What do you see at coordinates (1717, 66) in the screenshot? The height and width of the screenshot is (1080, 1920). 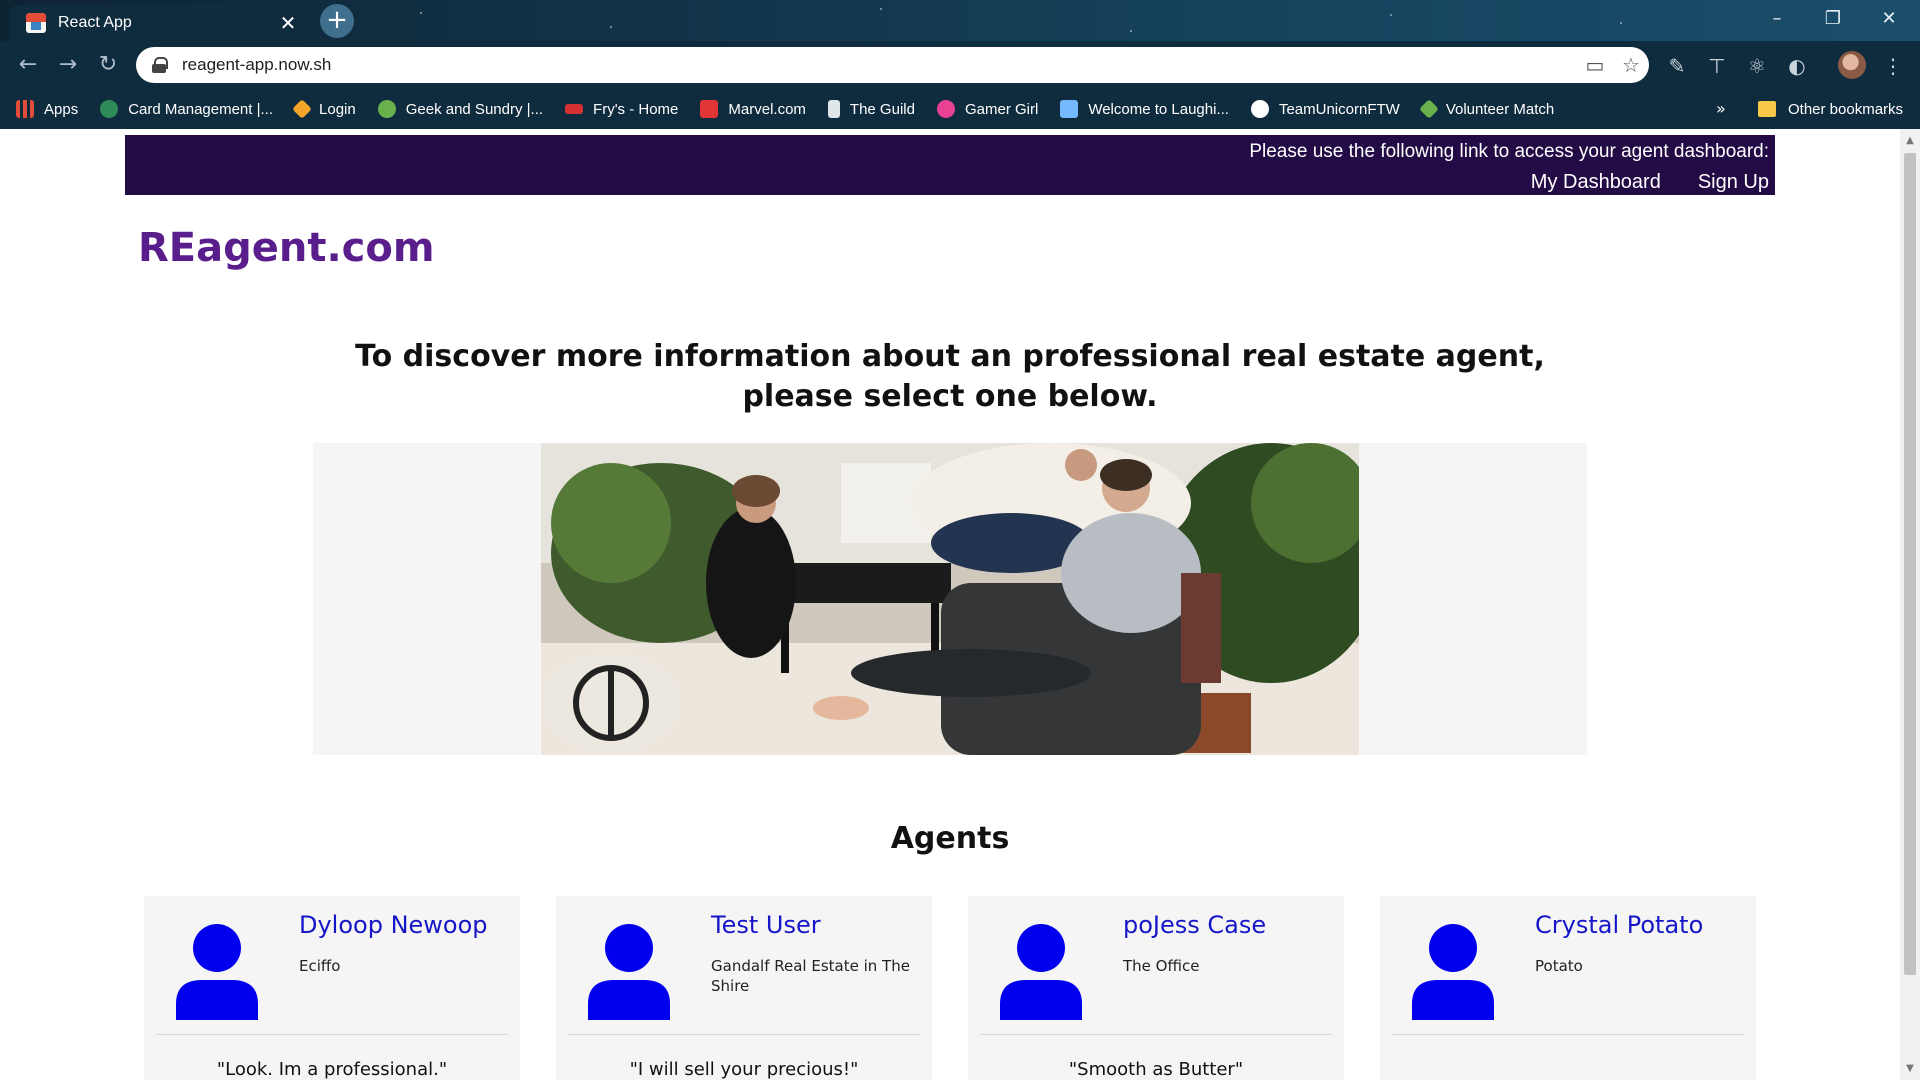 I see `extension-tag-icon: ⊤` at bounding box center [1717, 66].